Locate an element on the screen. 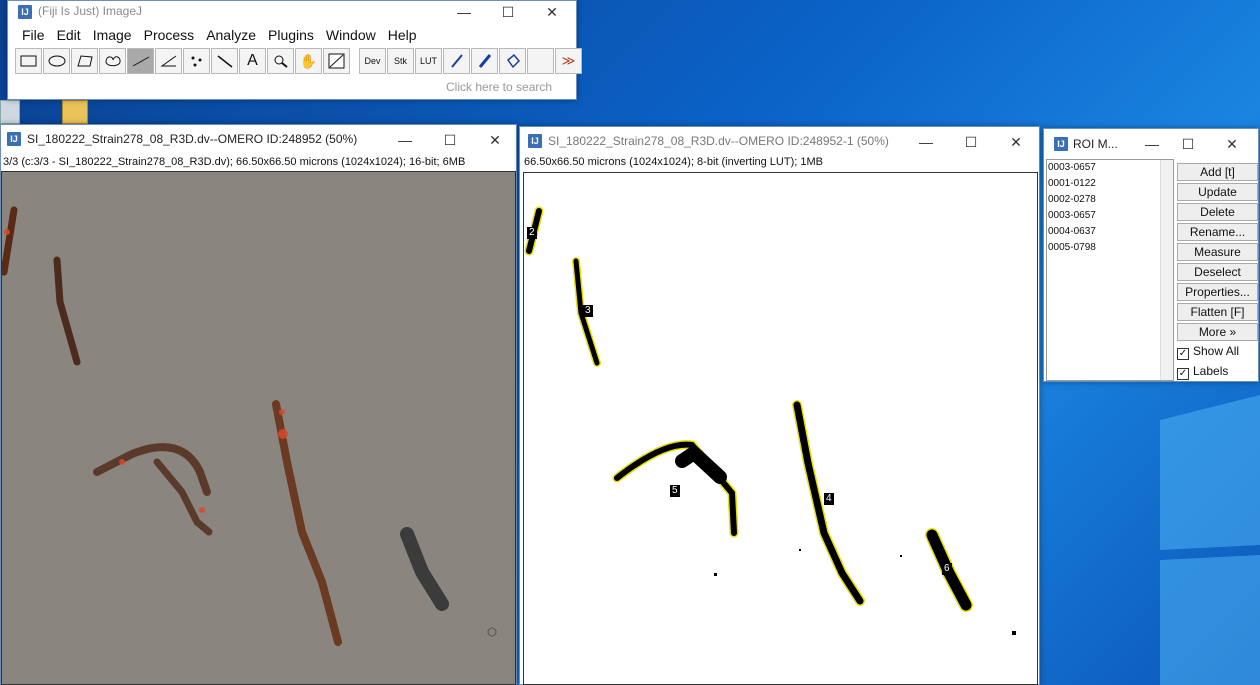 This screenshot has height=685, width=1260. stk-menu-button: Stk is located at coordinates (400, 61).